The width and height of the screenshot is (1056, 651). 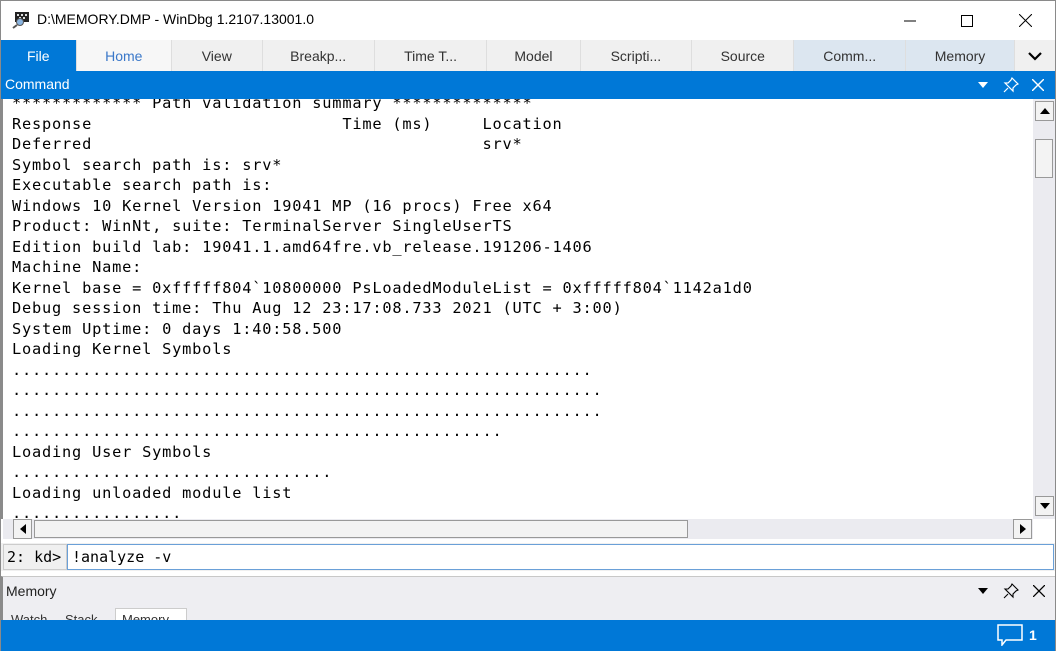 What do you see at coordinates (960, 55) in the screenshot?
I see `tab-memory: Memory` at bounding box center [960, 55].